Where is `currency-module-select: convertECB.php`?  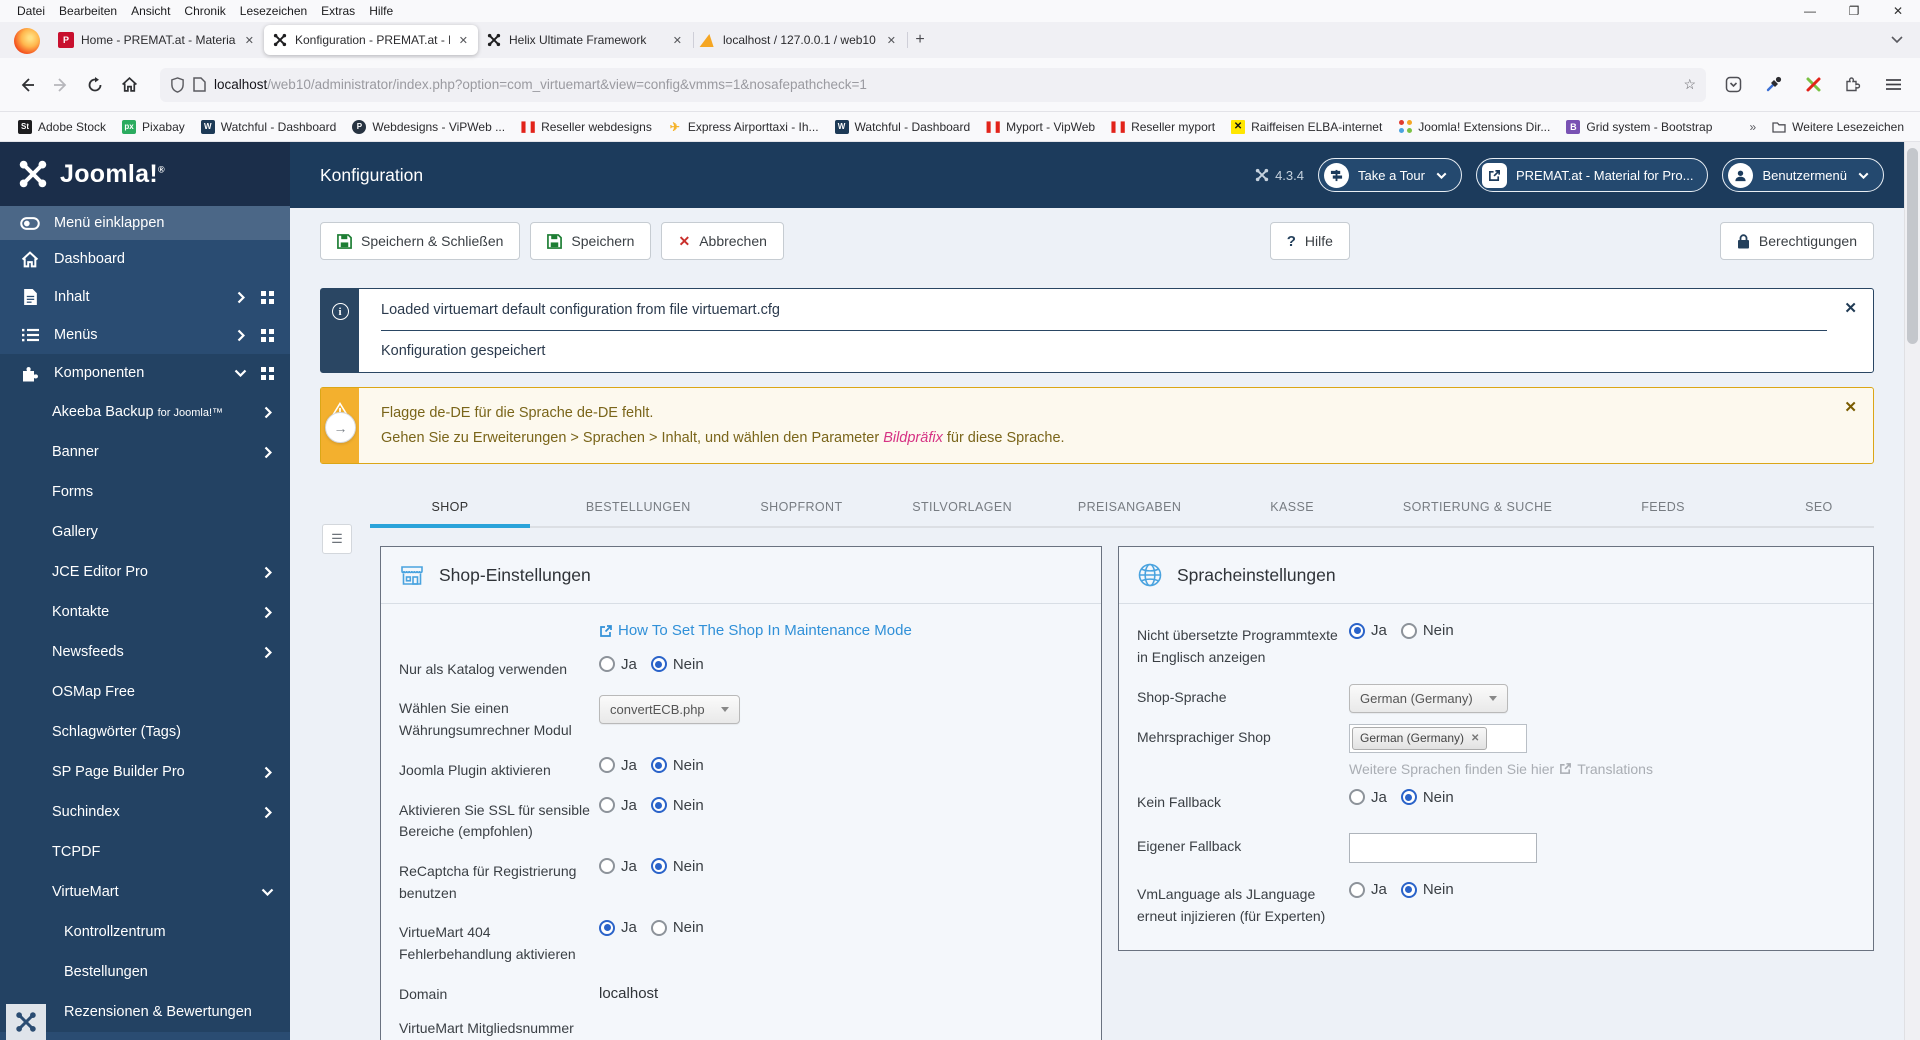
currency-module-select: convertECB.php is located at coordinates (669, 710).